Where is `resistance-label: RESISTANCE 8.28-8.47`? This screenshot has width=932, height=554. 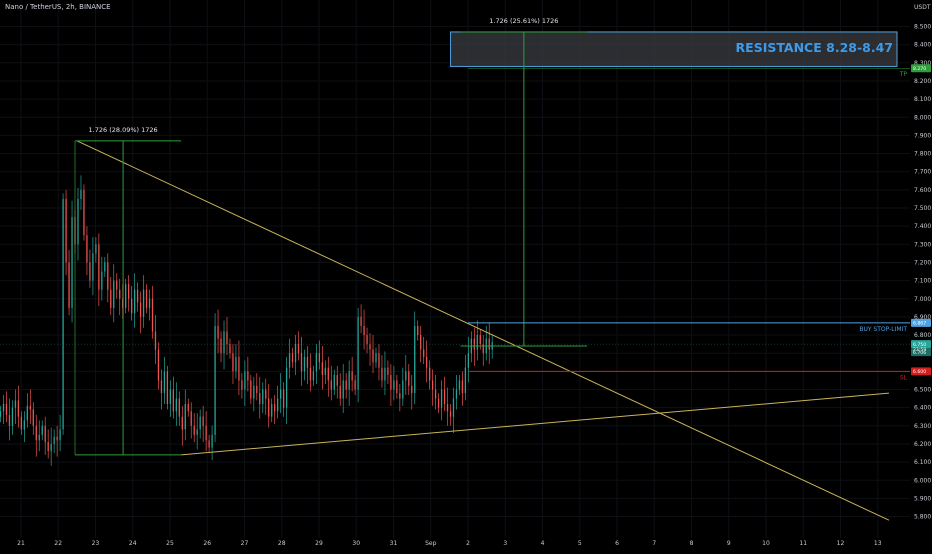
resistance-label: RESISTANCE 8.28-8.47 is located at coordinates (814, 47).